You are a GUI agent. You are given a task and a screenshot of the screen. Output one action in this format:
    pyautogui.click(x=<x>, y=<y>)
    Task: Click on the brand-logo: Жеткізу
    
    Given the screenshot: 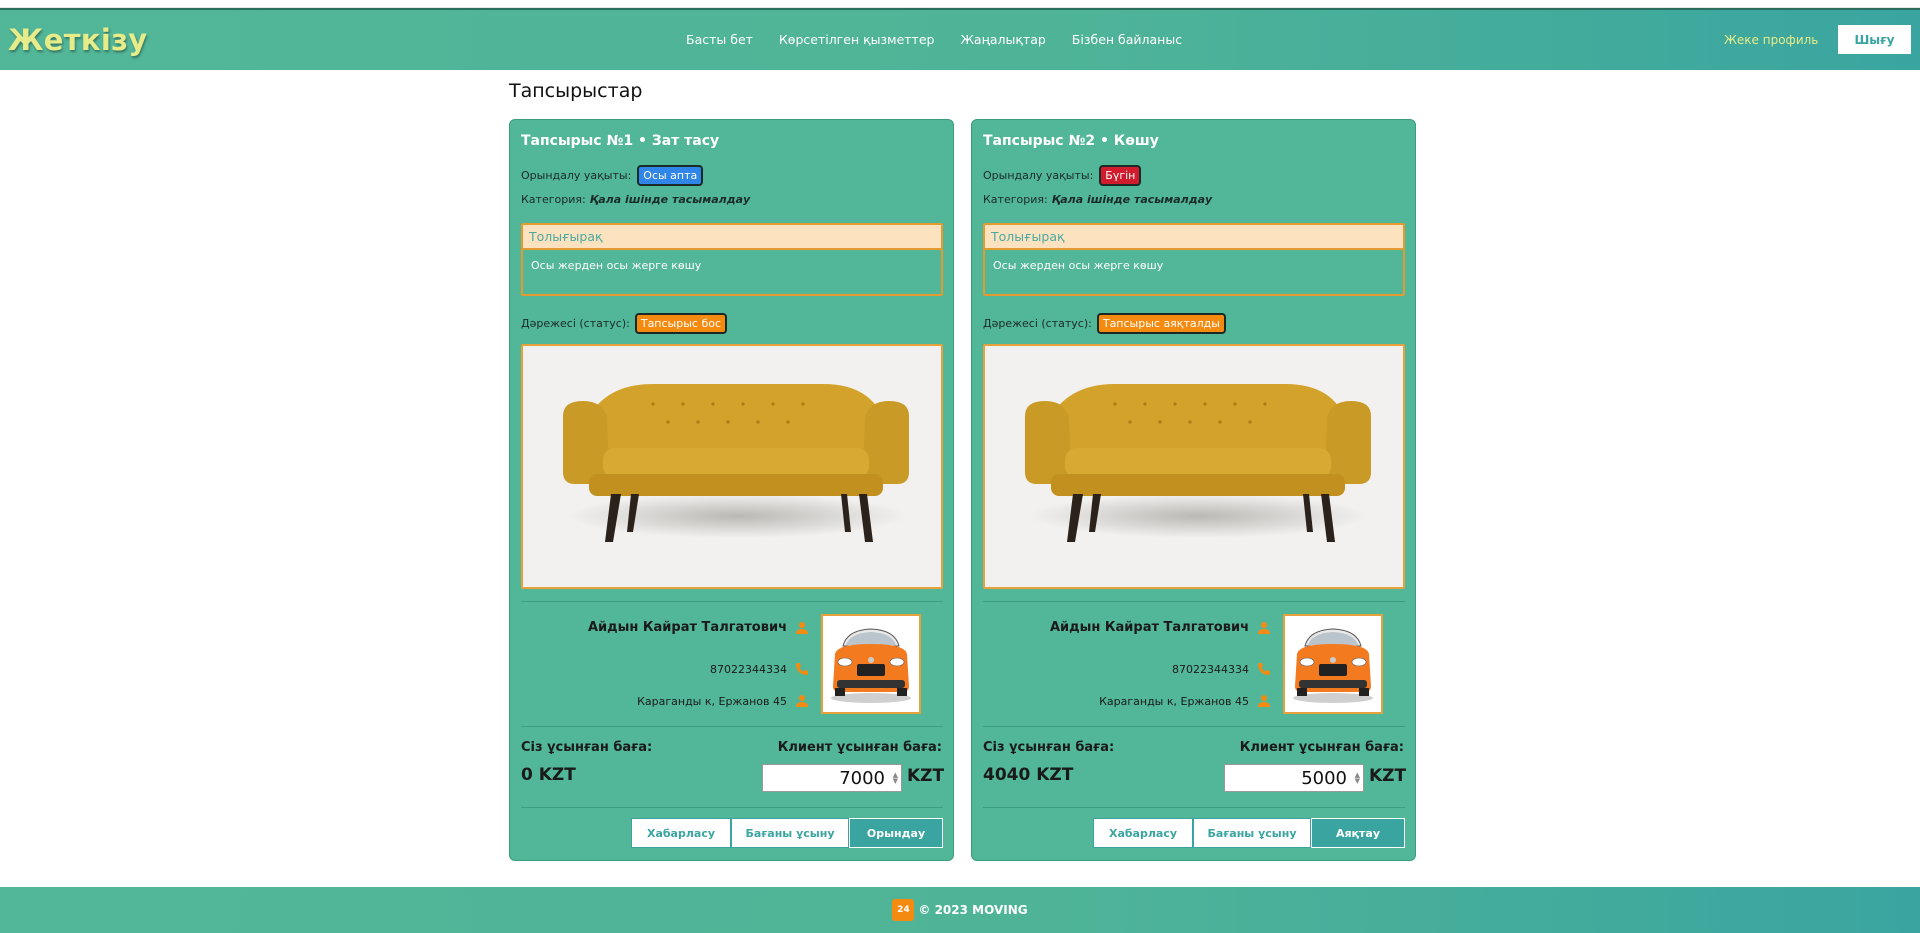 What is the action you would take?
    pyautogui.click(x=77, y=40)
    